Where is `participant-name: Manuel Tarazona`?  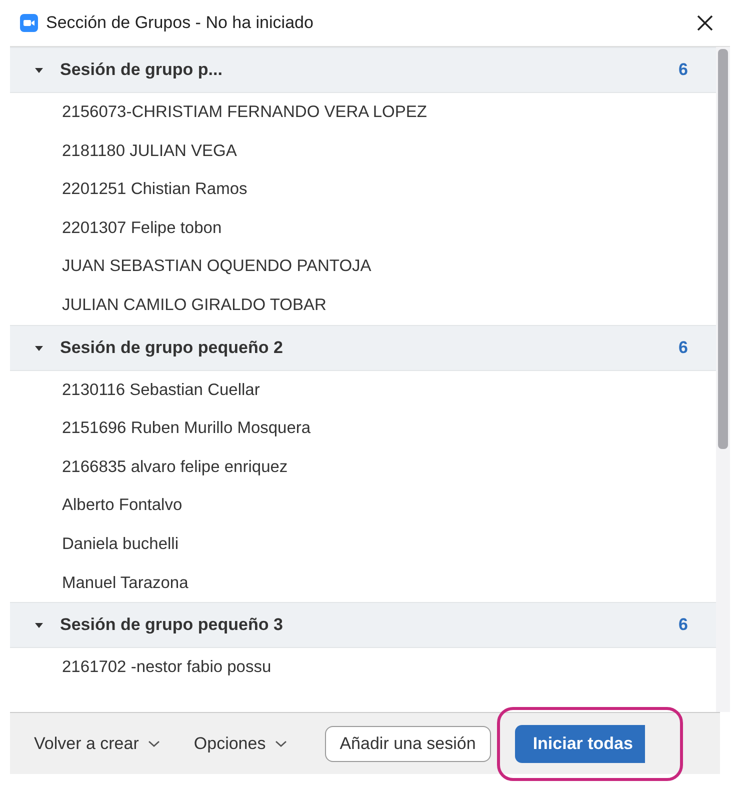
participant-name: Manuel Tarazona is located at coordinates (363, 583).